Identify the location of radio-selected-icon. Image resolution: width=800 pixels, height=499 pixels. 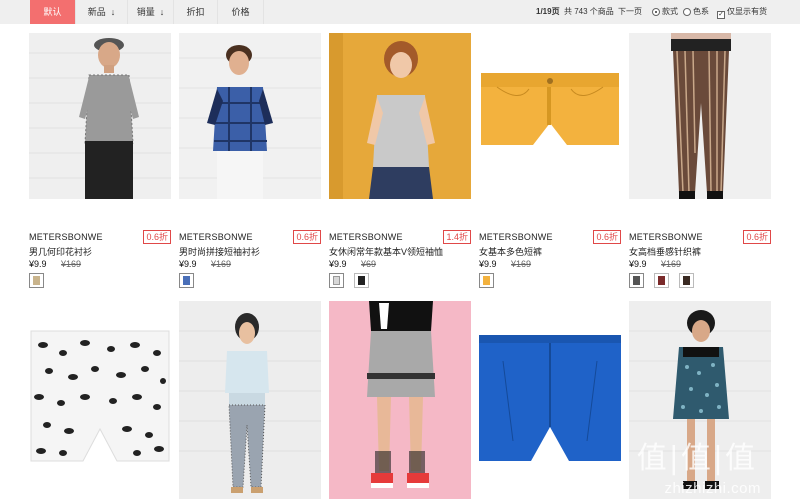
(656, 12).